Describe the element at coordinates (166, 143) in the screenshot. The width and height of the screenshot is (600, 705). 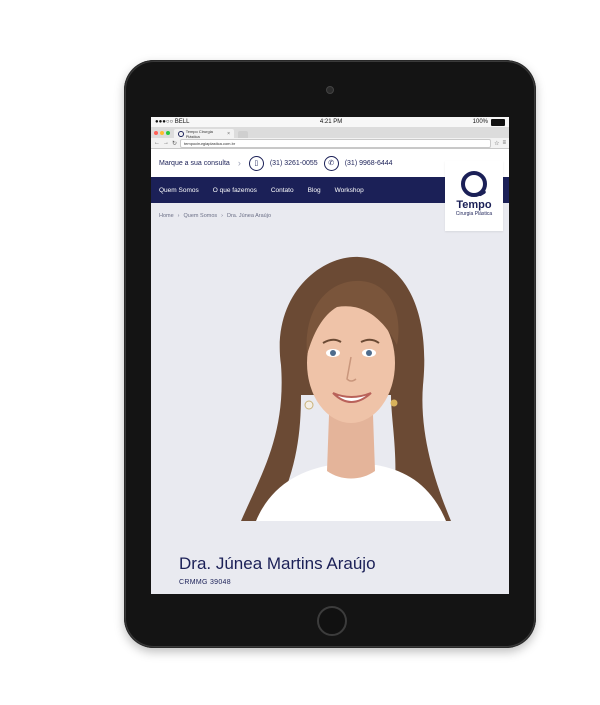
I see `forward-icon: →` at that location.